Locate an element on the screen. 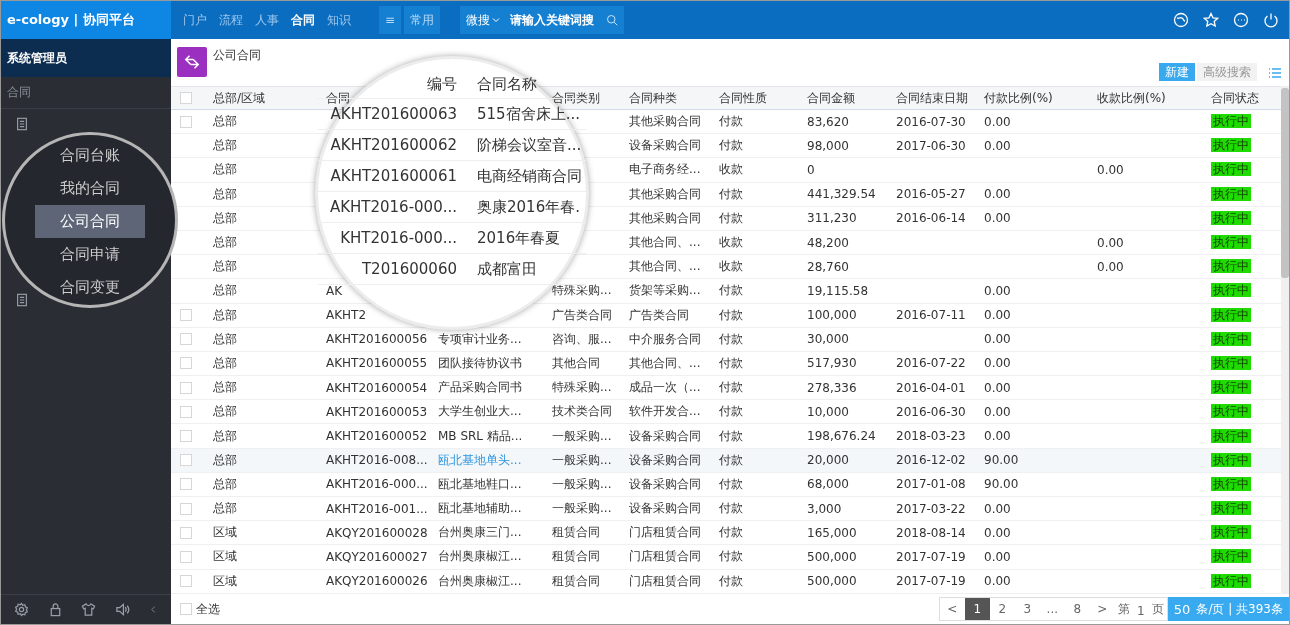  nav-tab: 合同 is located at coordinates (303, 20).